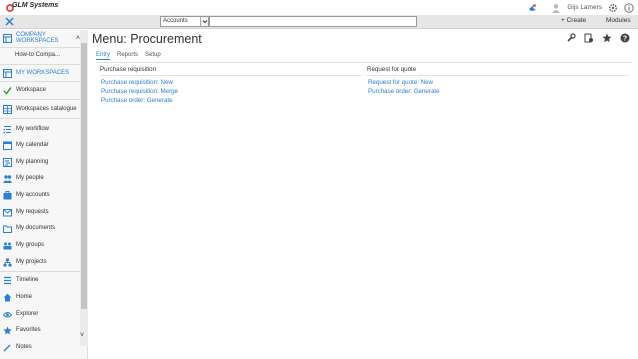 This screenshot has height=359, width=638. Describe the element at coordinates (40, 297) in the screenshot. I see `sidebar-item-home: Home` at that location.